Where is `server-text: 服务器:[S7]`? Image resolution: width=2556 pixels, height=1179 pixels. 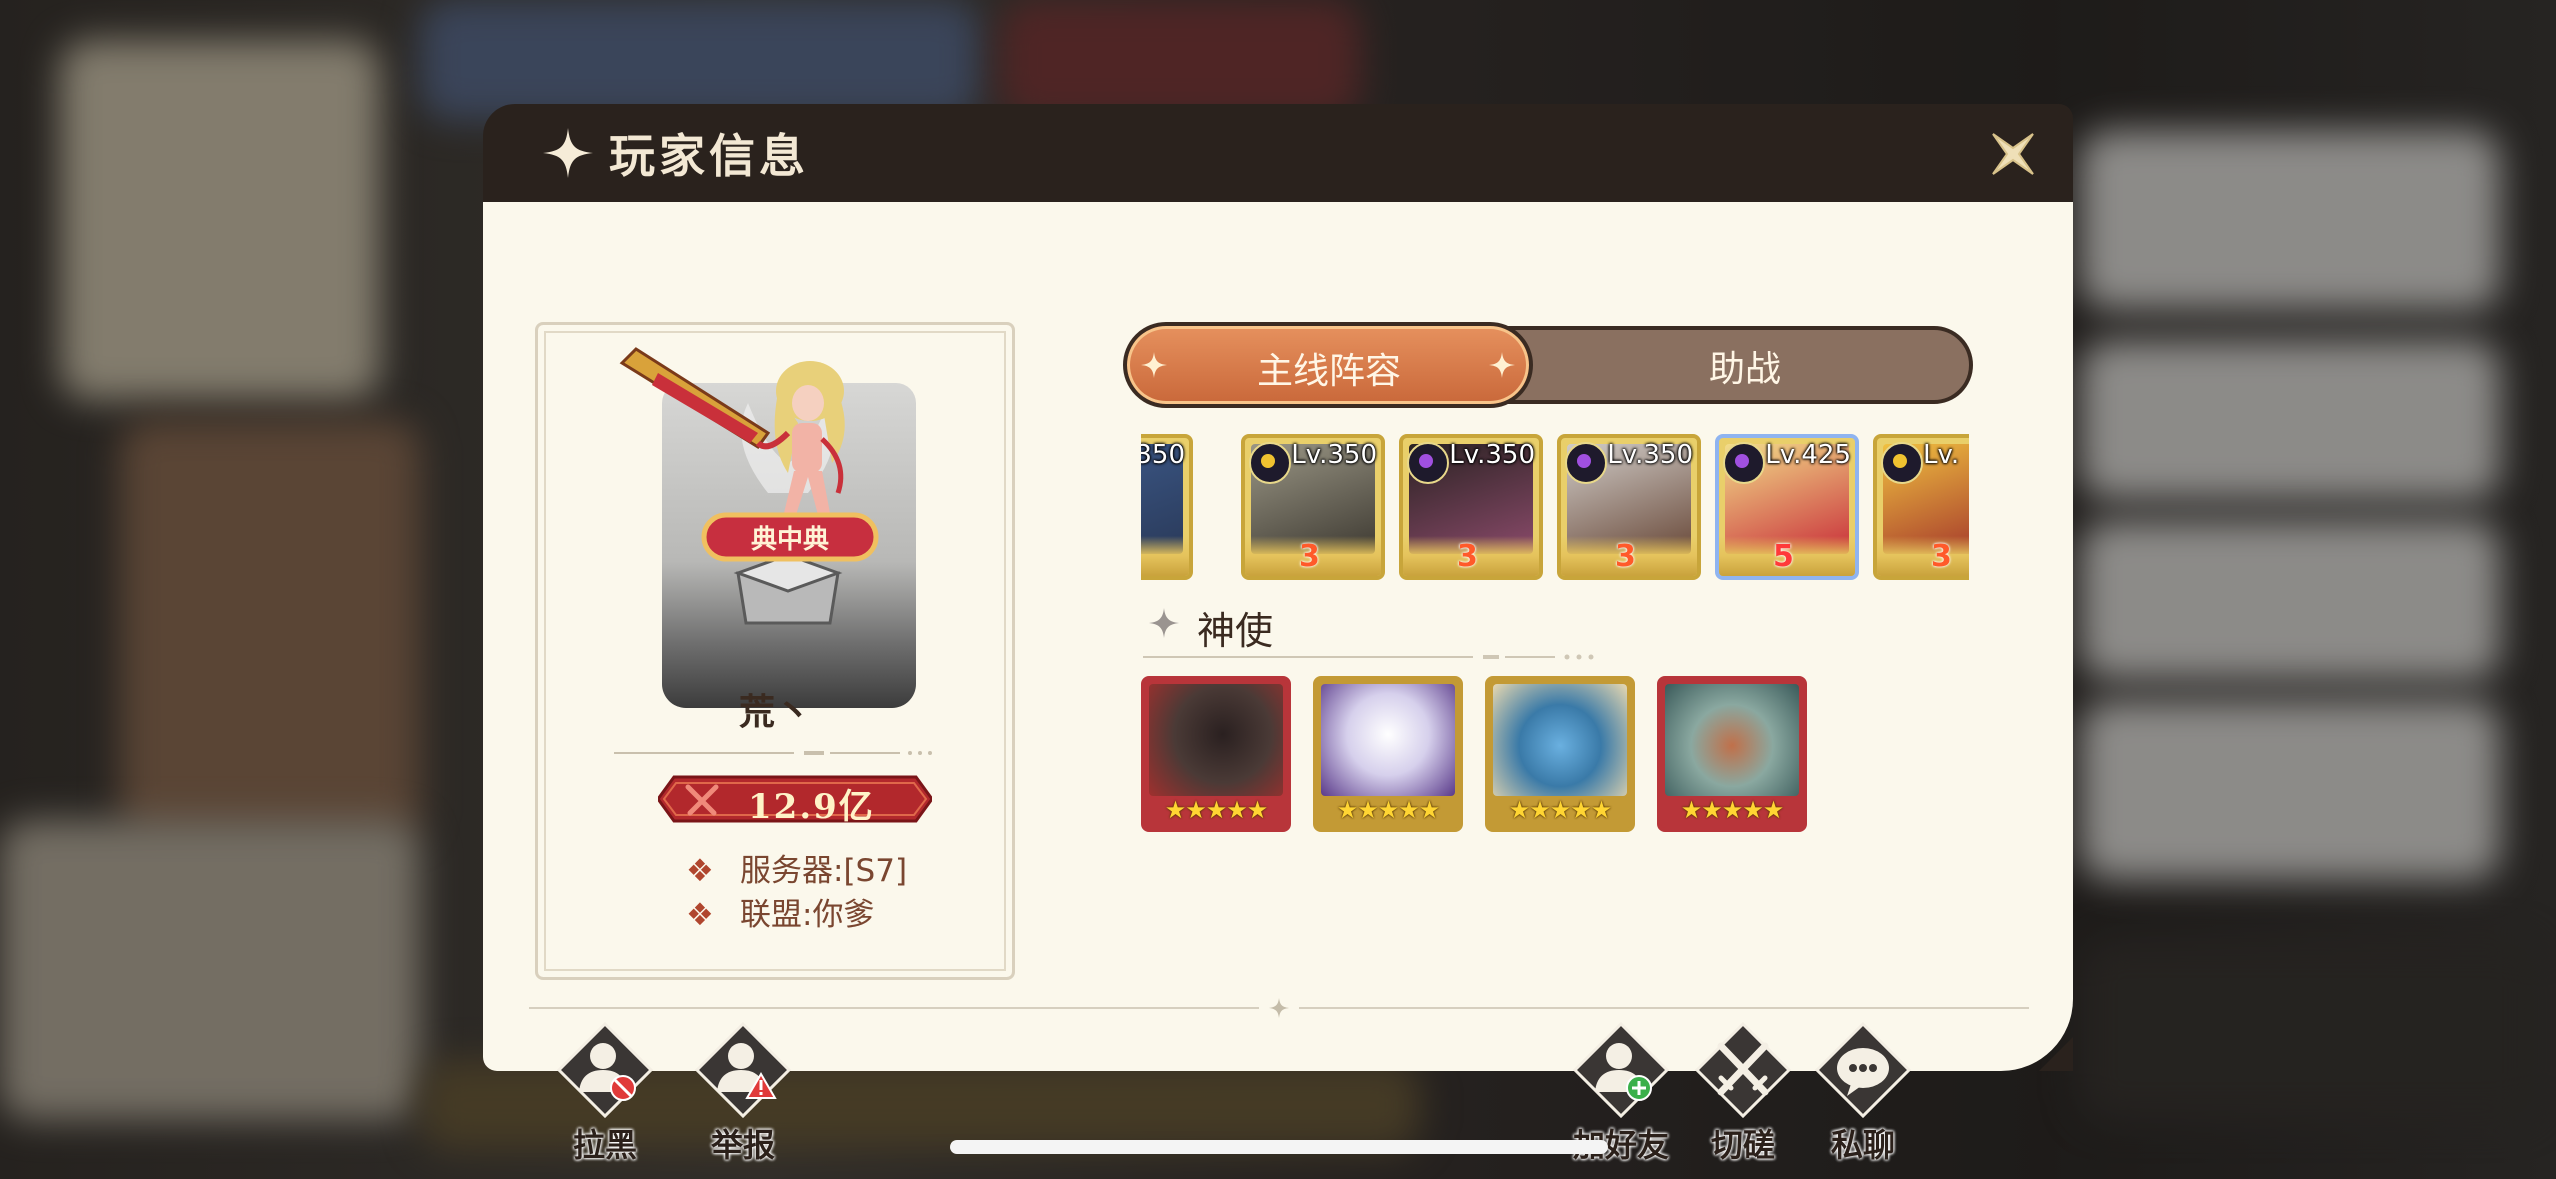 server-text: 服务器:[S7] is located at coordinates (824, 871).